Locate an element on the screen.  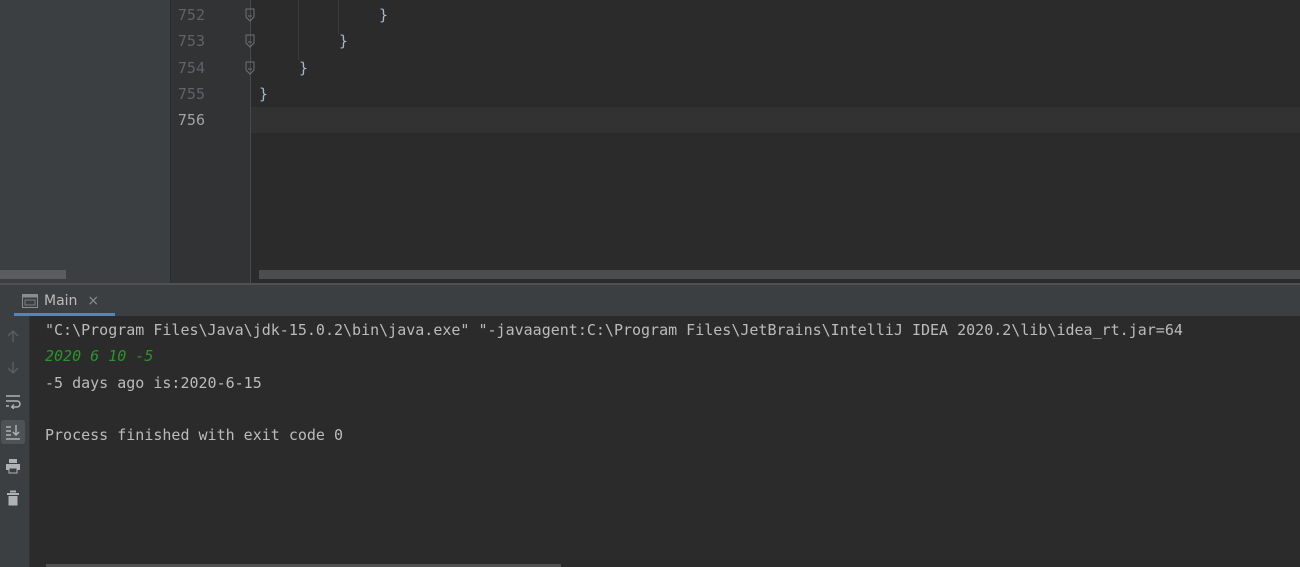
tab-main: Main × is located at coordinates (64, 300).